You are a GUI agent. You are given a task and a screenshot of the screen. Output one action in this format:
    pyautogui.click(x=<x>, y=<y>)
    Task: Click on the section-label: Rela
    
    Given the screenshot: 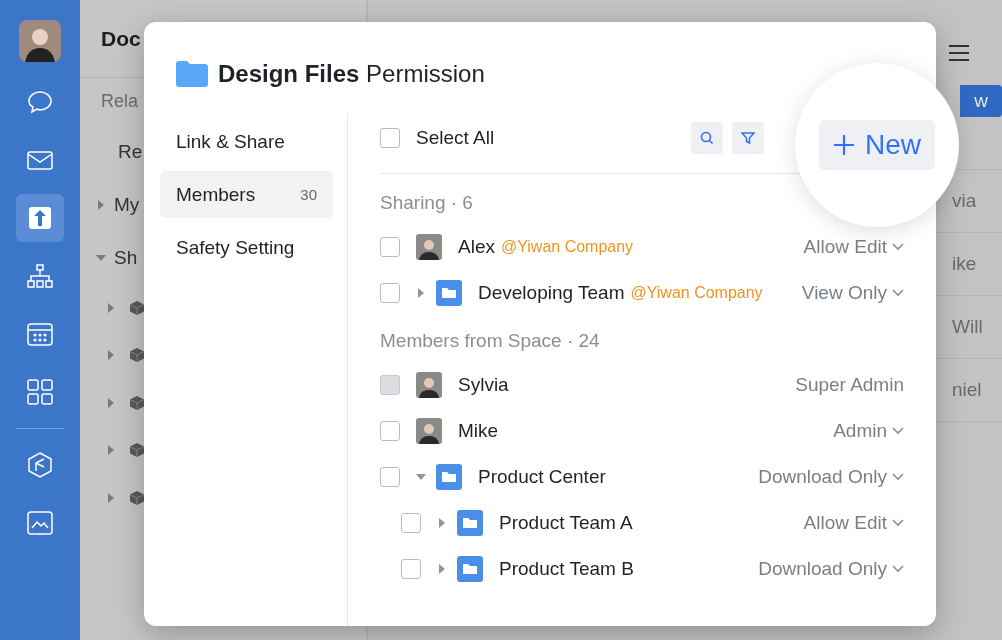 What is the action you would take?
    pyautogui.click(x=120, y=101)
    